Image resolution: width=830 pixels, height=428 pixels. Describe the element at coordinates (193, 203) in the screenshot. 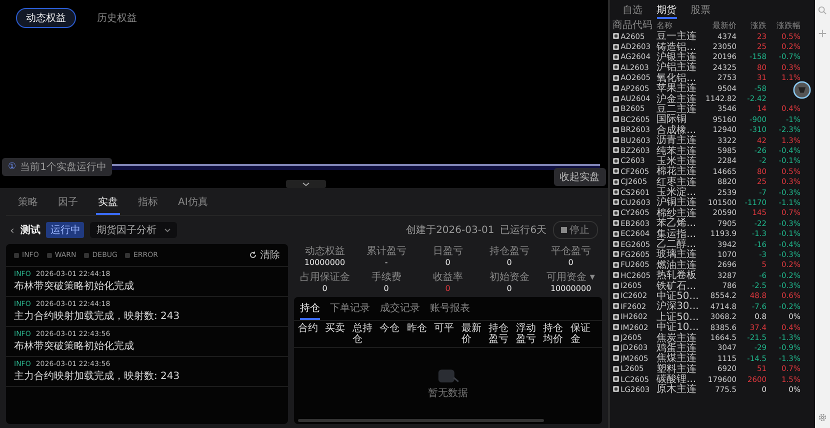

I see `panel-tab: AI仿真` at that location.